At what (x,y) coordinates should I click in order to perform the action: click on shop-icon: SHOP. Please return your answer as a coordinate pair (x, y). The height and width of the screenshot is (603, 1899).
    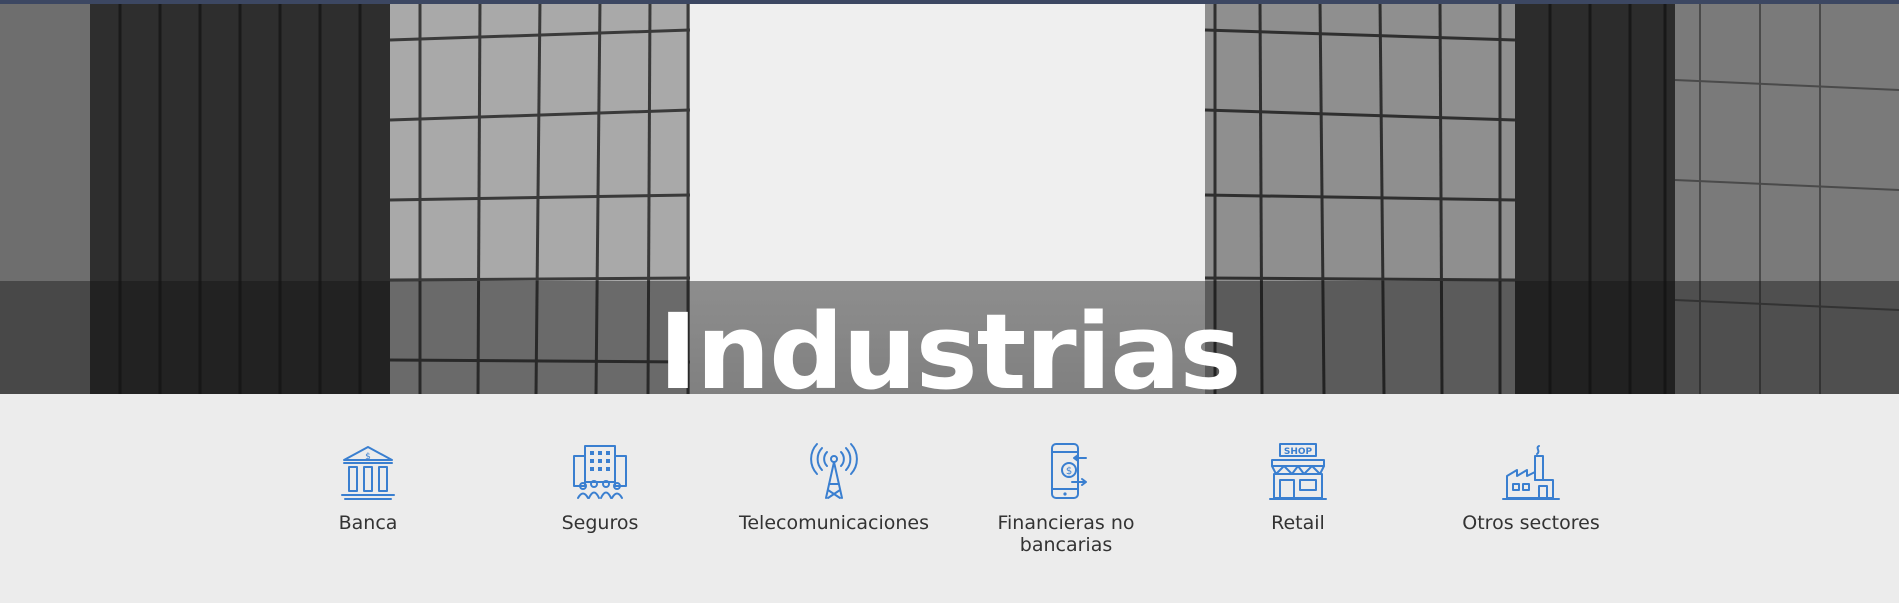
    Looking at the image, I should click on (1298, 471).